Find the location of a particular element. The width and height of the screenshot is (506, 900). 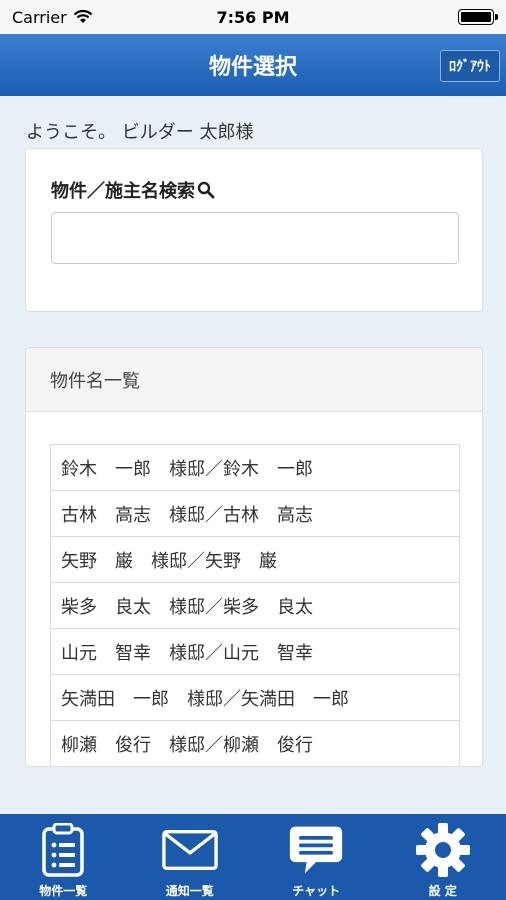

welcome-message: ようこそ。 ビルダー 太郎様 is located at coordinates (140, 132).